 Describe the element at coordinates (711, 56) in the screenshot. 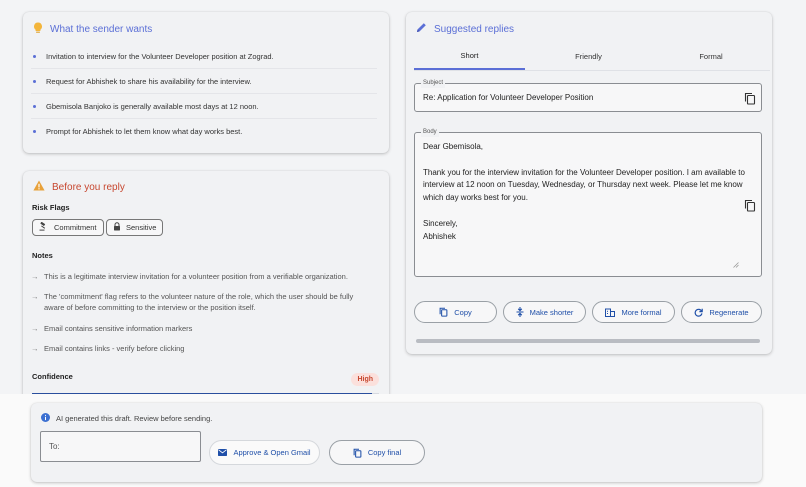

I see `tab-formal: Formal` at that location.